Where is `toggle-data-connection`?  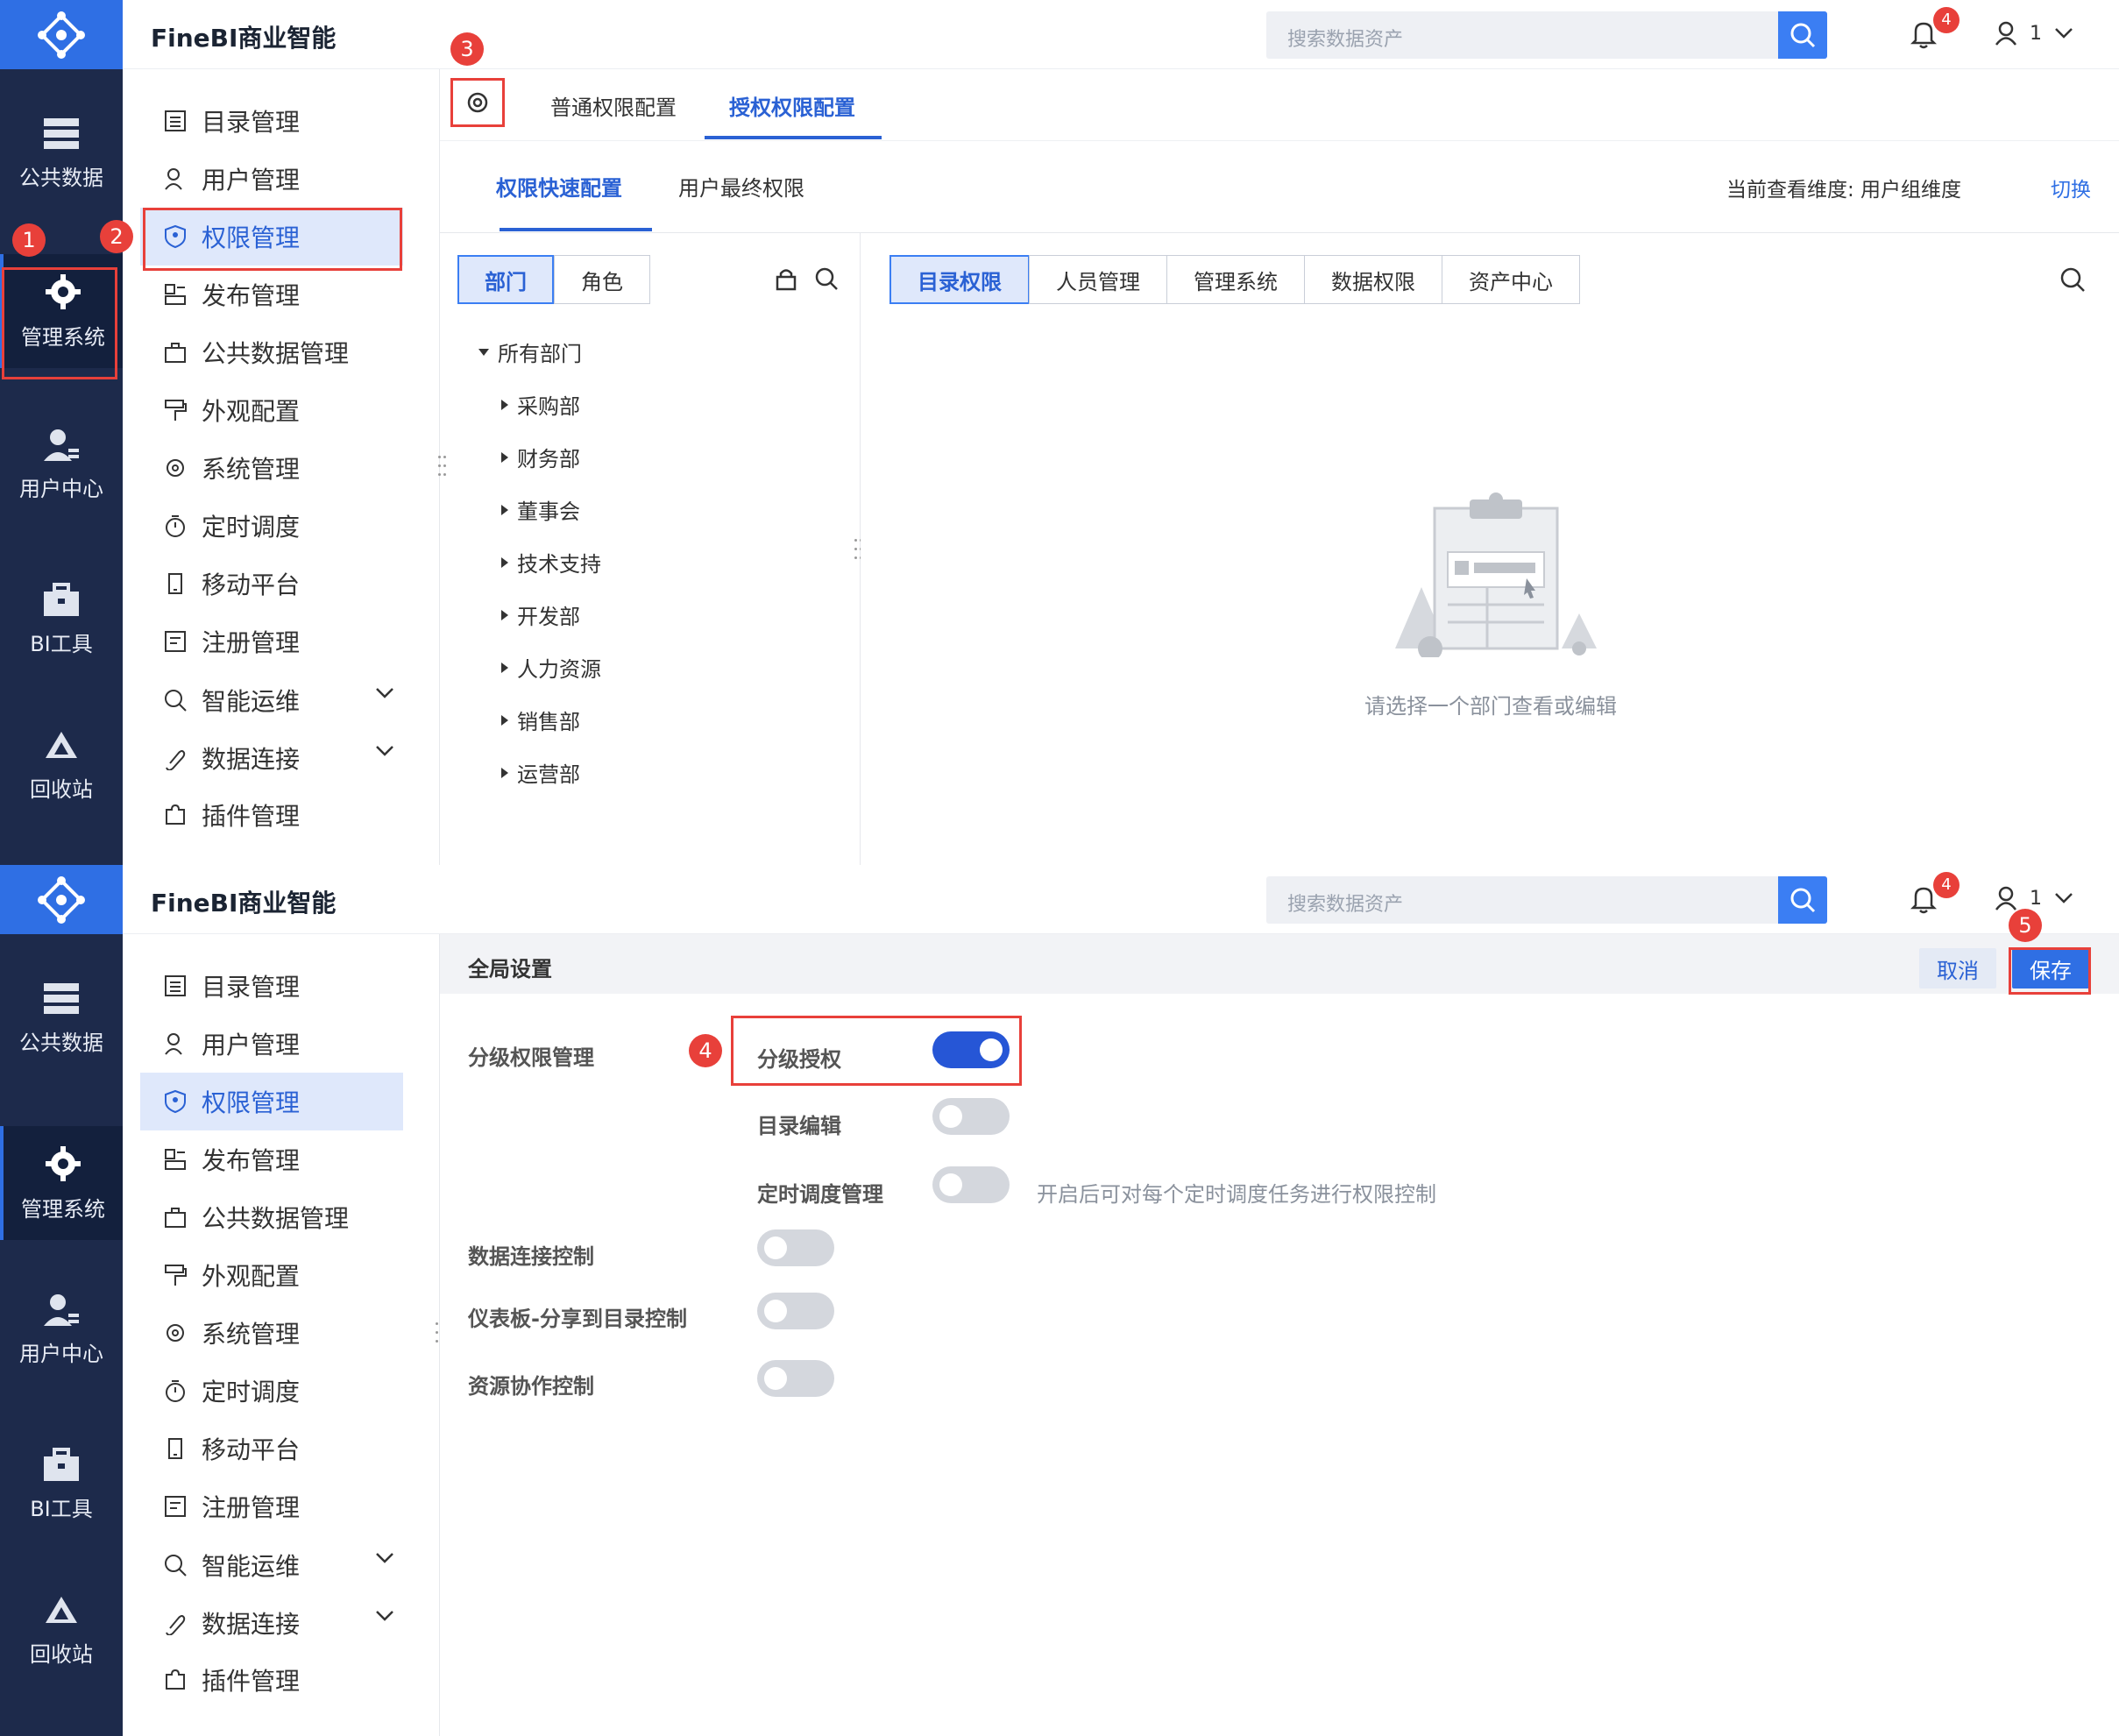
toggle-data-connection is located at coordinates (795, 1247).